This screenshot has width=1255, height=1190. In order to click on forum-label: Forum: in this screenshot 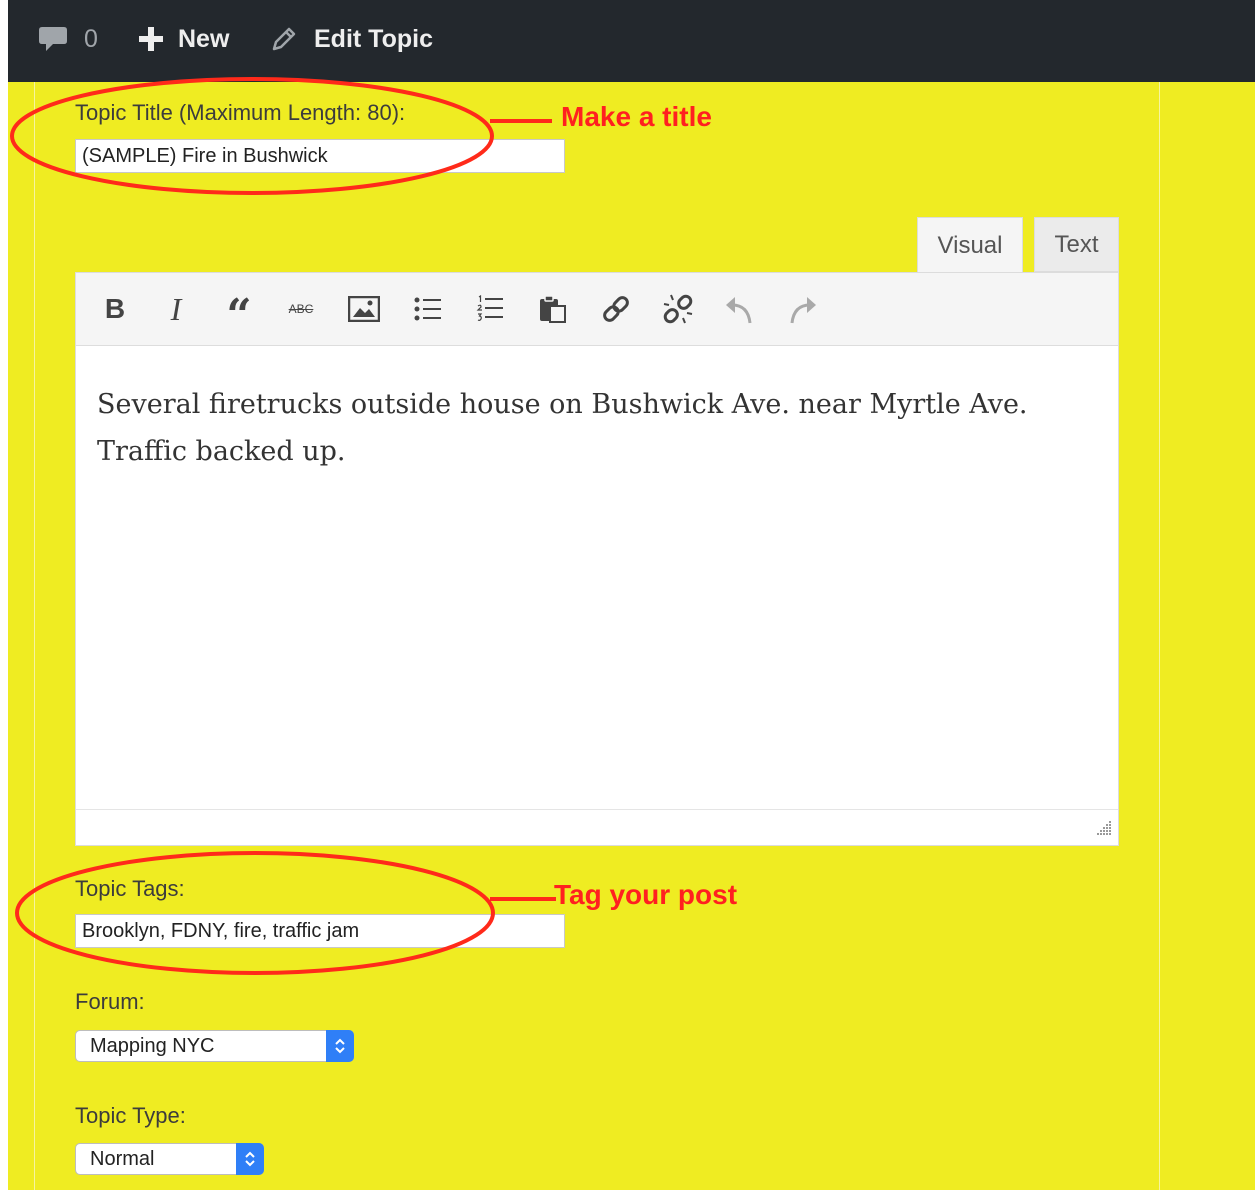, I will do `click(110, 1001)`.